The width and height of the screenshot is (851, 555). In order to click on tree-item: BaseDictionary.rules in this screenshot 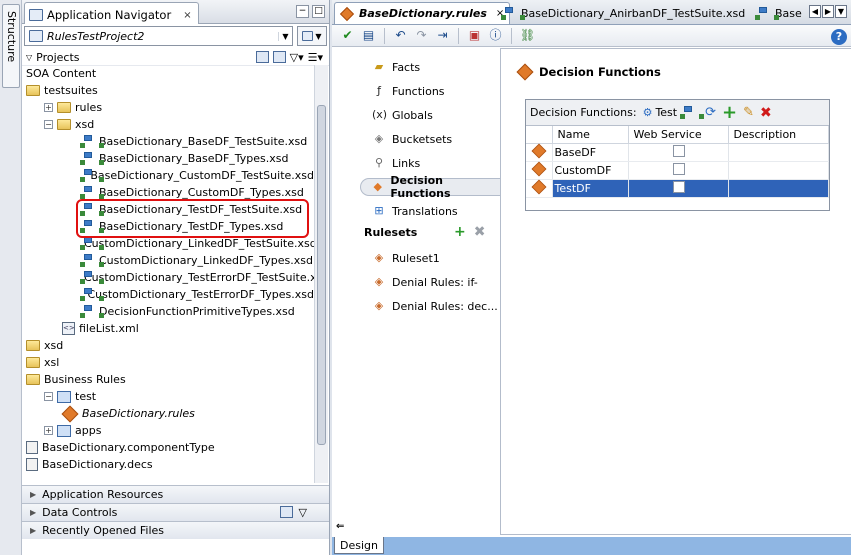, I will do `click(168, 413)`.